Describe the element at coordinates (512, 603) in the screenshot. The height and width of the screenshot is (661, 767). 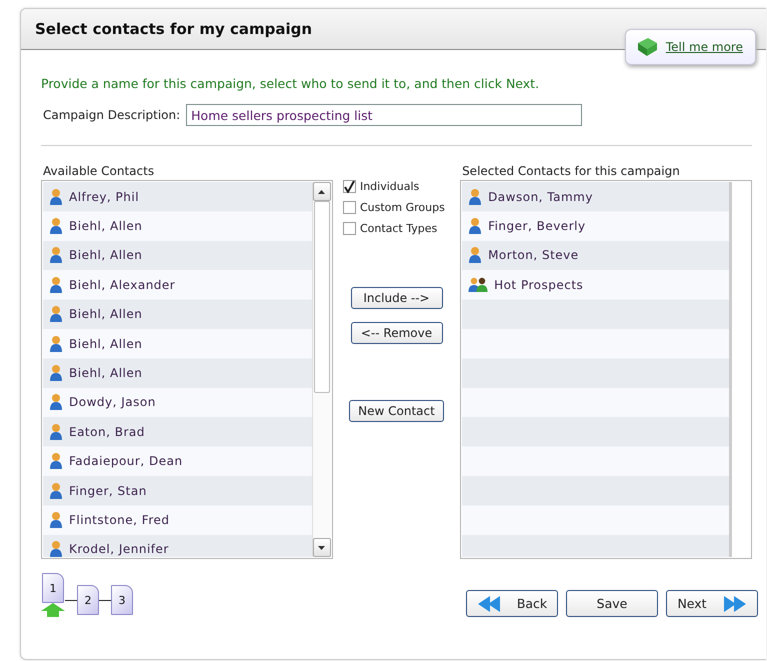
I see `back-button: Back` at that location.